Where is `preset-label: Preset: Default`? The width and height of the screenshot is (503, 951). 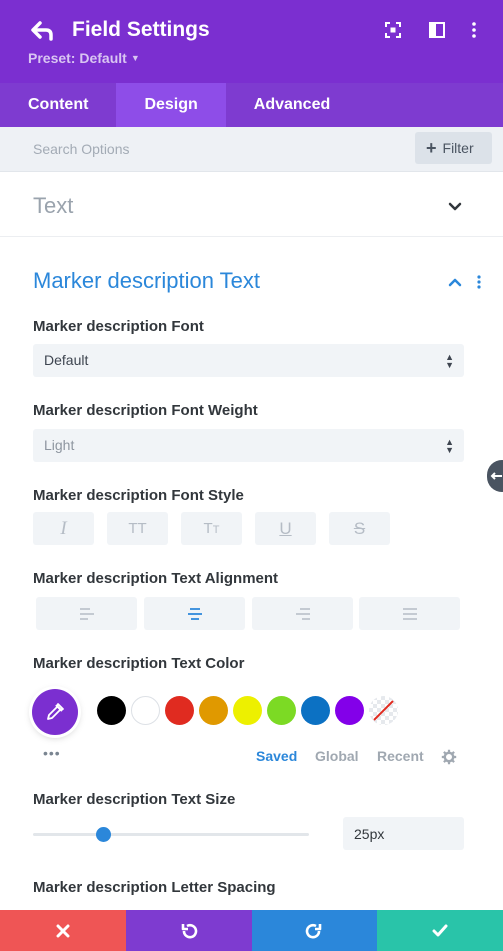 preset-label: Preset: Default is located at coordinates (77, 58).